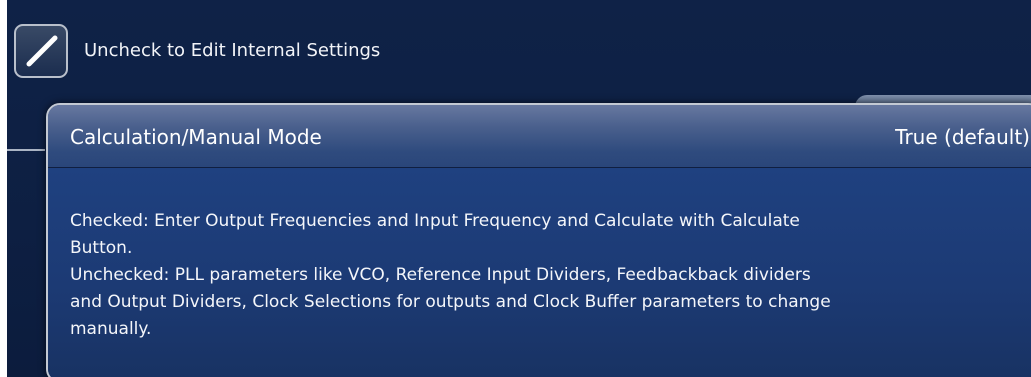  Describe the element at coordinates (26, 150) in the screenshot. I see `background-divider` at that location.